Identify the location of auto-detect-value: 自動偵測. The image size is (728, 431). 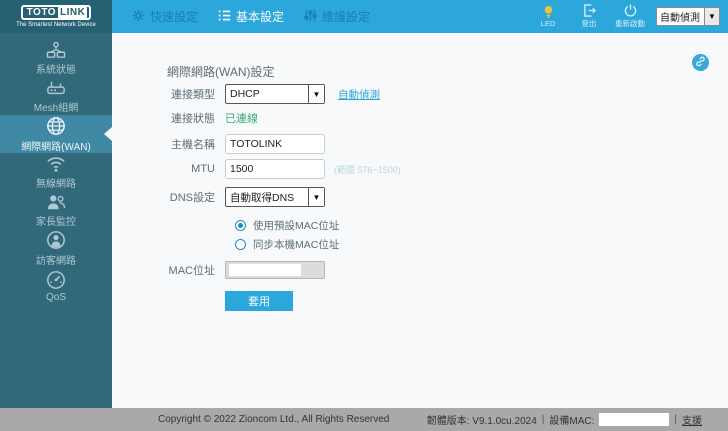
(680, 18).